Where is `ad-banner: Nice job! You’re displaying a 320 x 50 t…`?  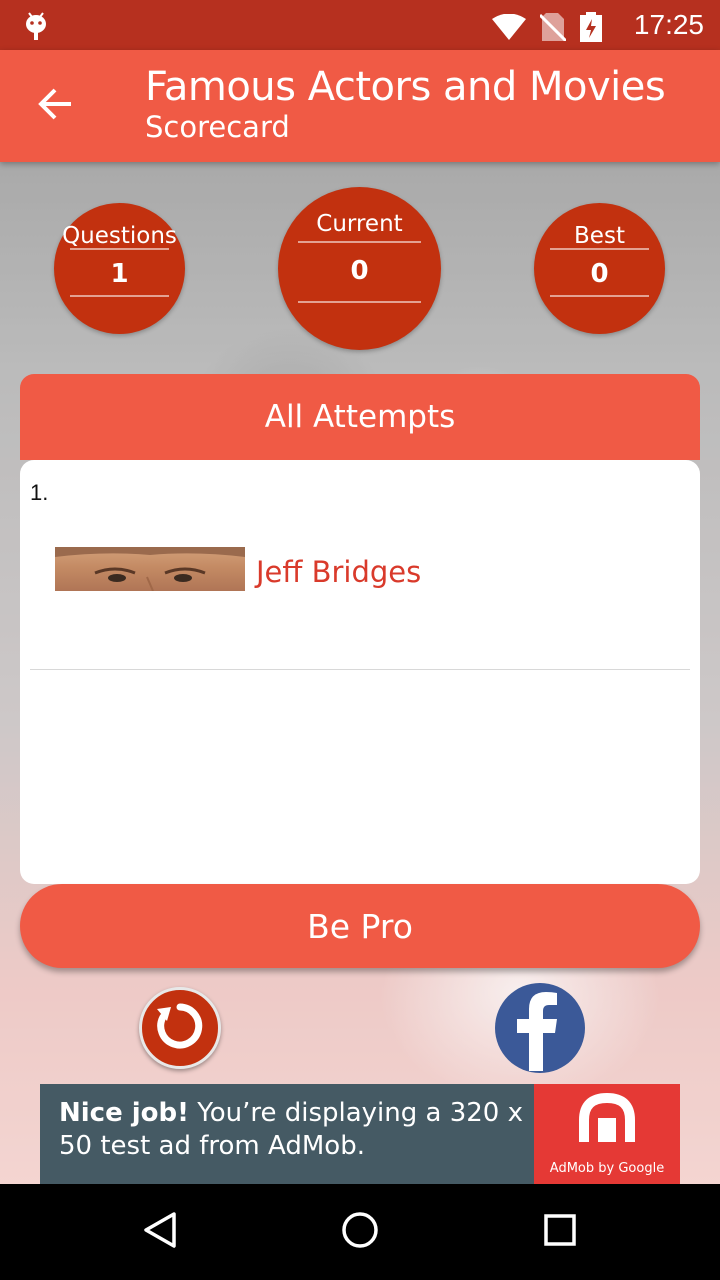 ad-banner: Nice job! You’re displaying a 320 x 50 t… is located at coordinates (360, 1134).